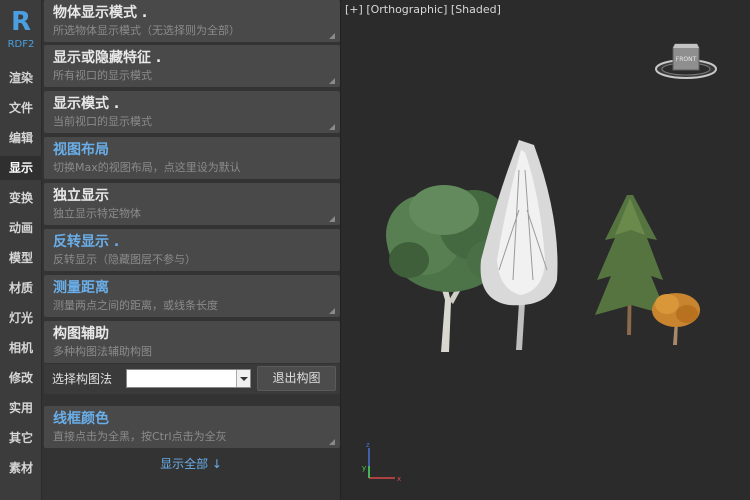 The height and width of the screenshot is (500, 750). Describe the element at coordinates (21, 198) in the screenshot. I see `nav-transform: 变换` at that location.